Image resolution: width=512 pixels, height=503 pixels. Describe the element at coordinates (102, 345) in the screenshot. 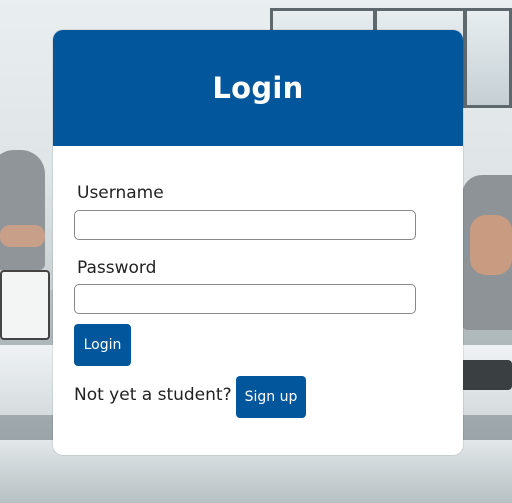

I see `login-button: Login` at that location.